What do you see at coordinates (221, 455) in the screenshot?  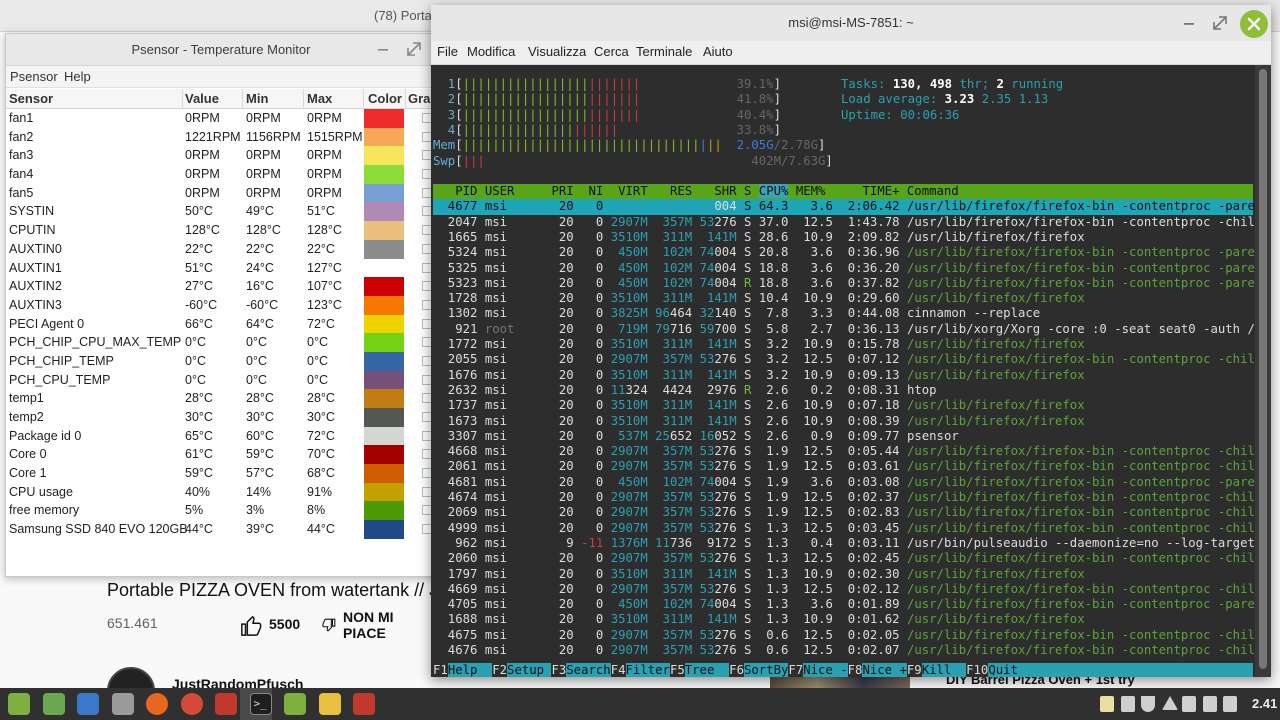 I see `sensor-row: Core 0 61°C 59°C 70°C` at bounding box center [221, 455].